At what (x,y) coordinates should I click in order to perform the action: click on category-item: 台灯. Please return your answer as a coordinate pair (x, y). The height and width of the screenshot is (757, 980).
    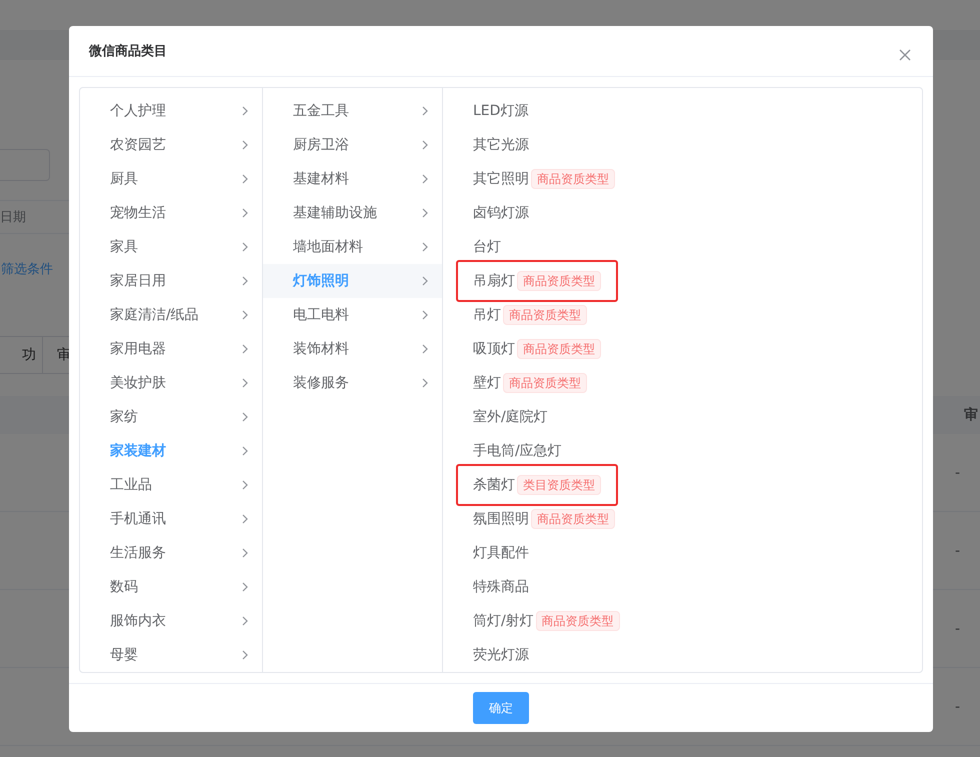
    Looking at the image, I should click on (487, 247).